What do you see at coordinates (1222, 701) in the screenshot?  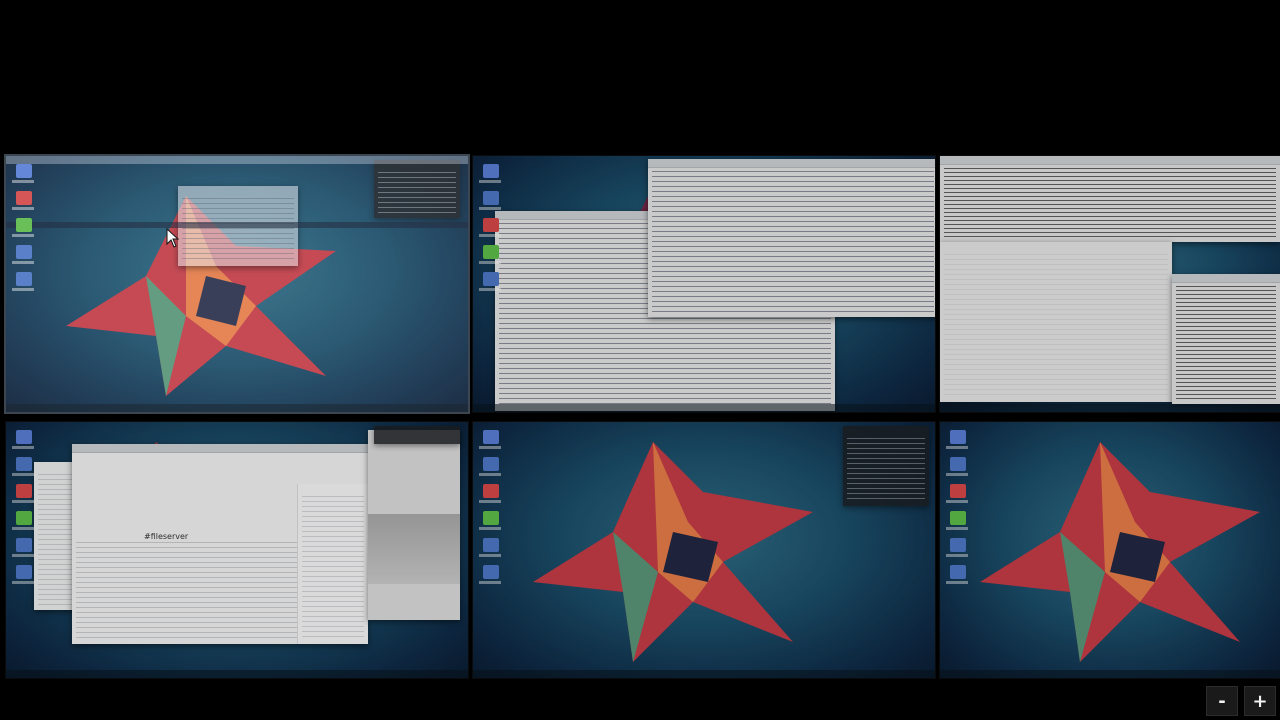 I see `zoom-out-button: -` at bounding box center [1222, 701].